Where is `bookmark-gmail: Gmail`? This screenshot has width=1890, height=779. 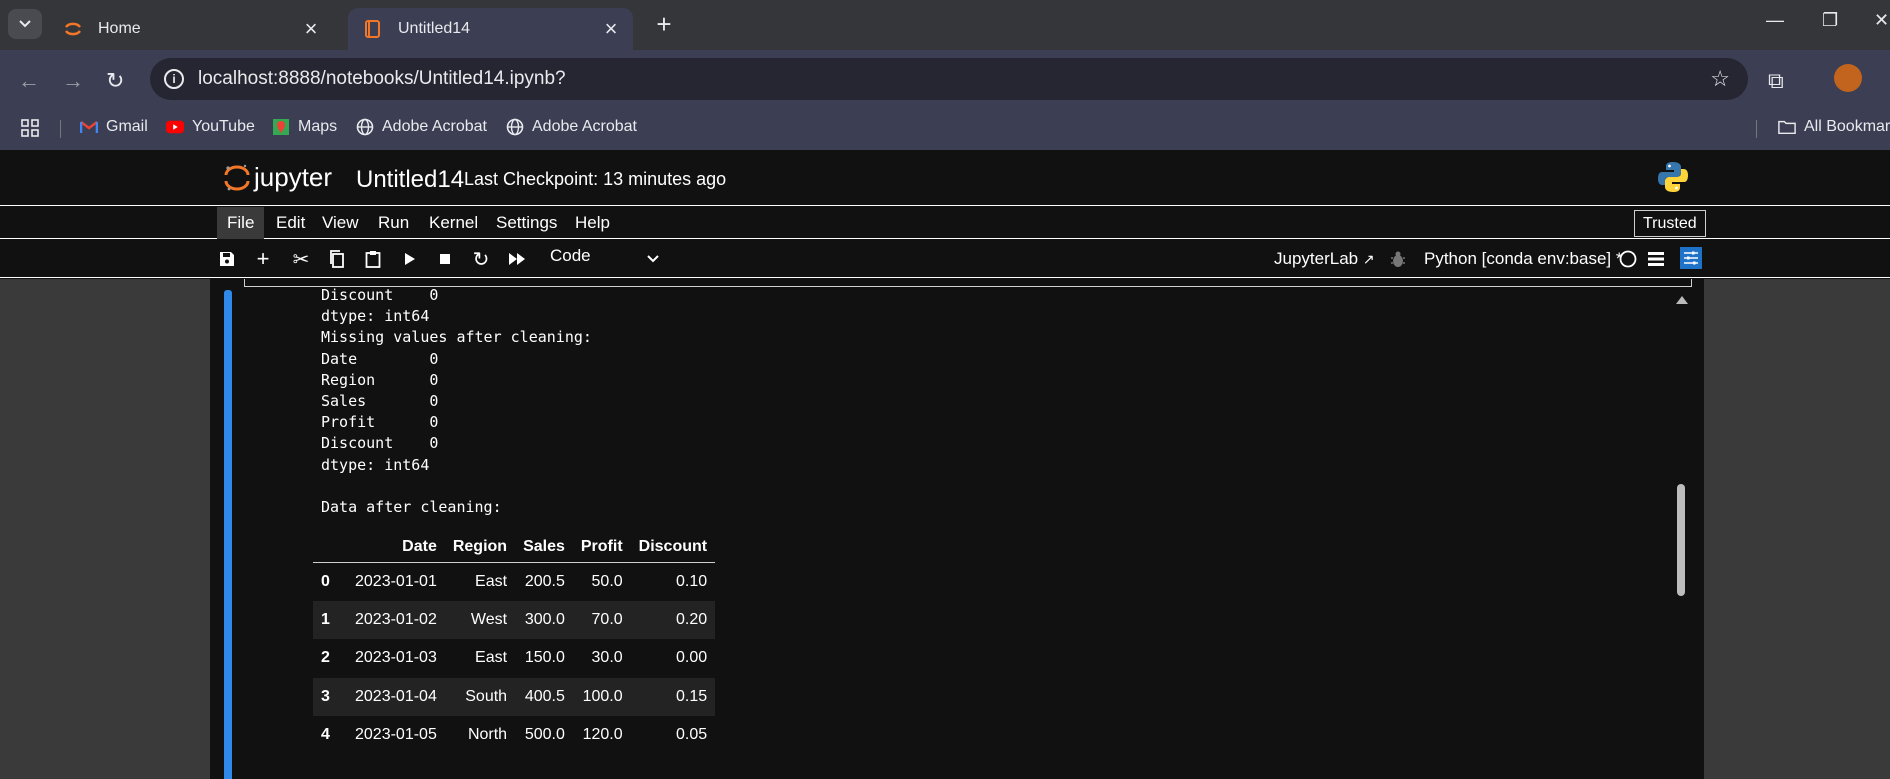 bookmark-gmail: Gmail is located at coordinates (114, 127).